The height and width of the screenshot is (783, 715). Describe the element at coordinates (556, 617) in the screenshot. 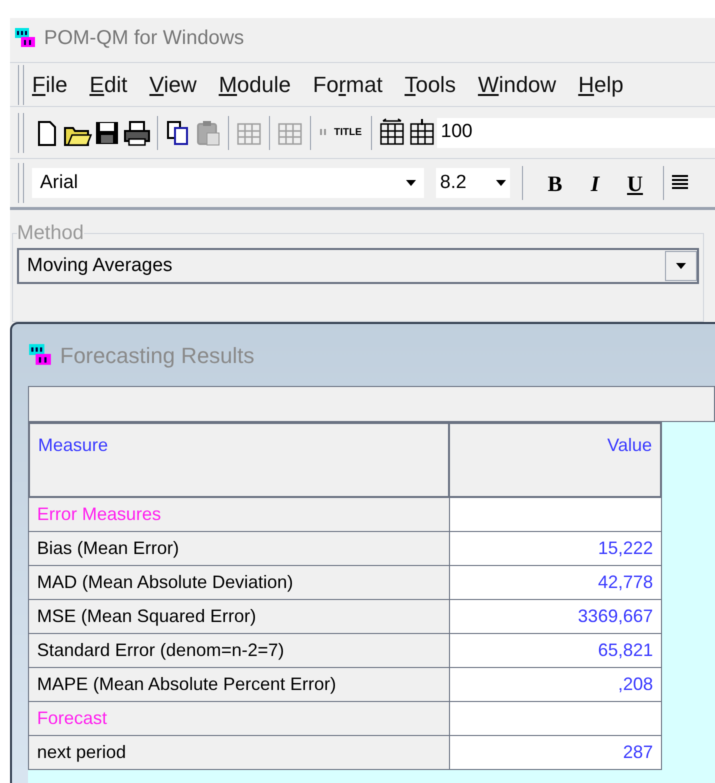

I see `table-cell: 3369,667` at that location.